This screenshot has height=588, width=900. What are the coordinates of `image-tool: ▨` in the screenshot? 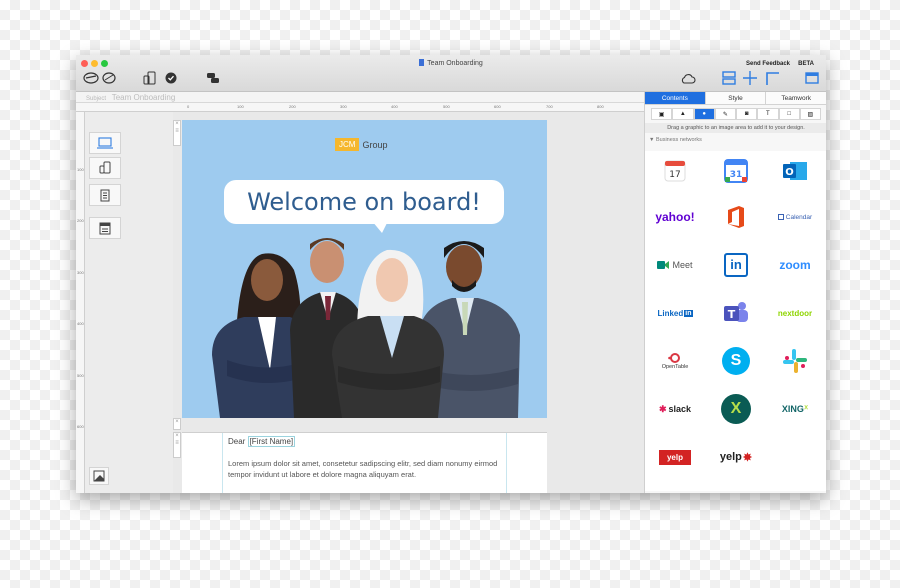 It's located at (810, 114).